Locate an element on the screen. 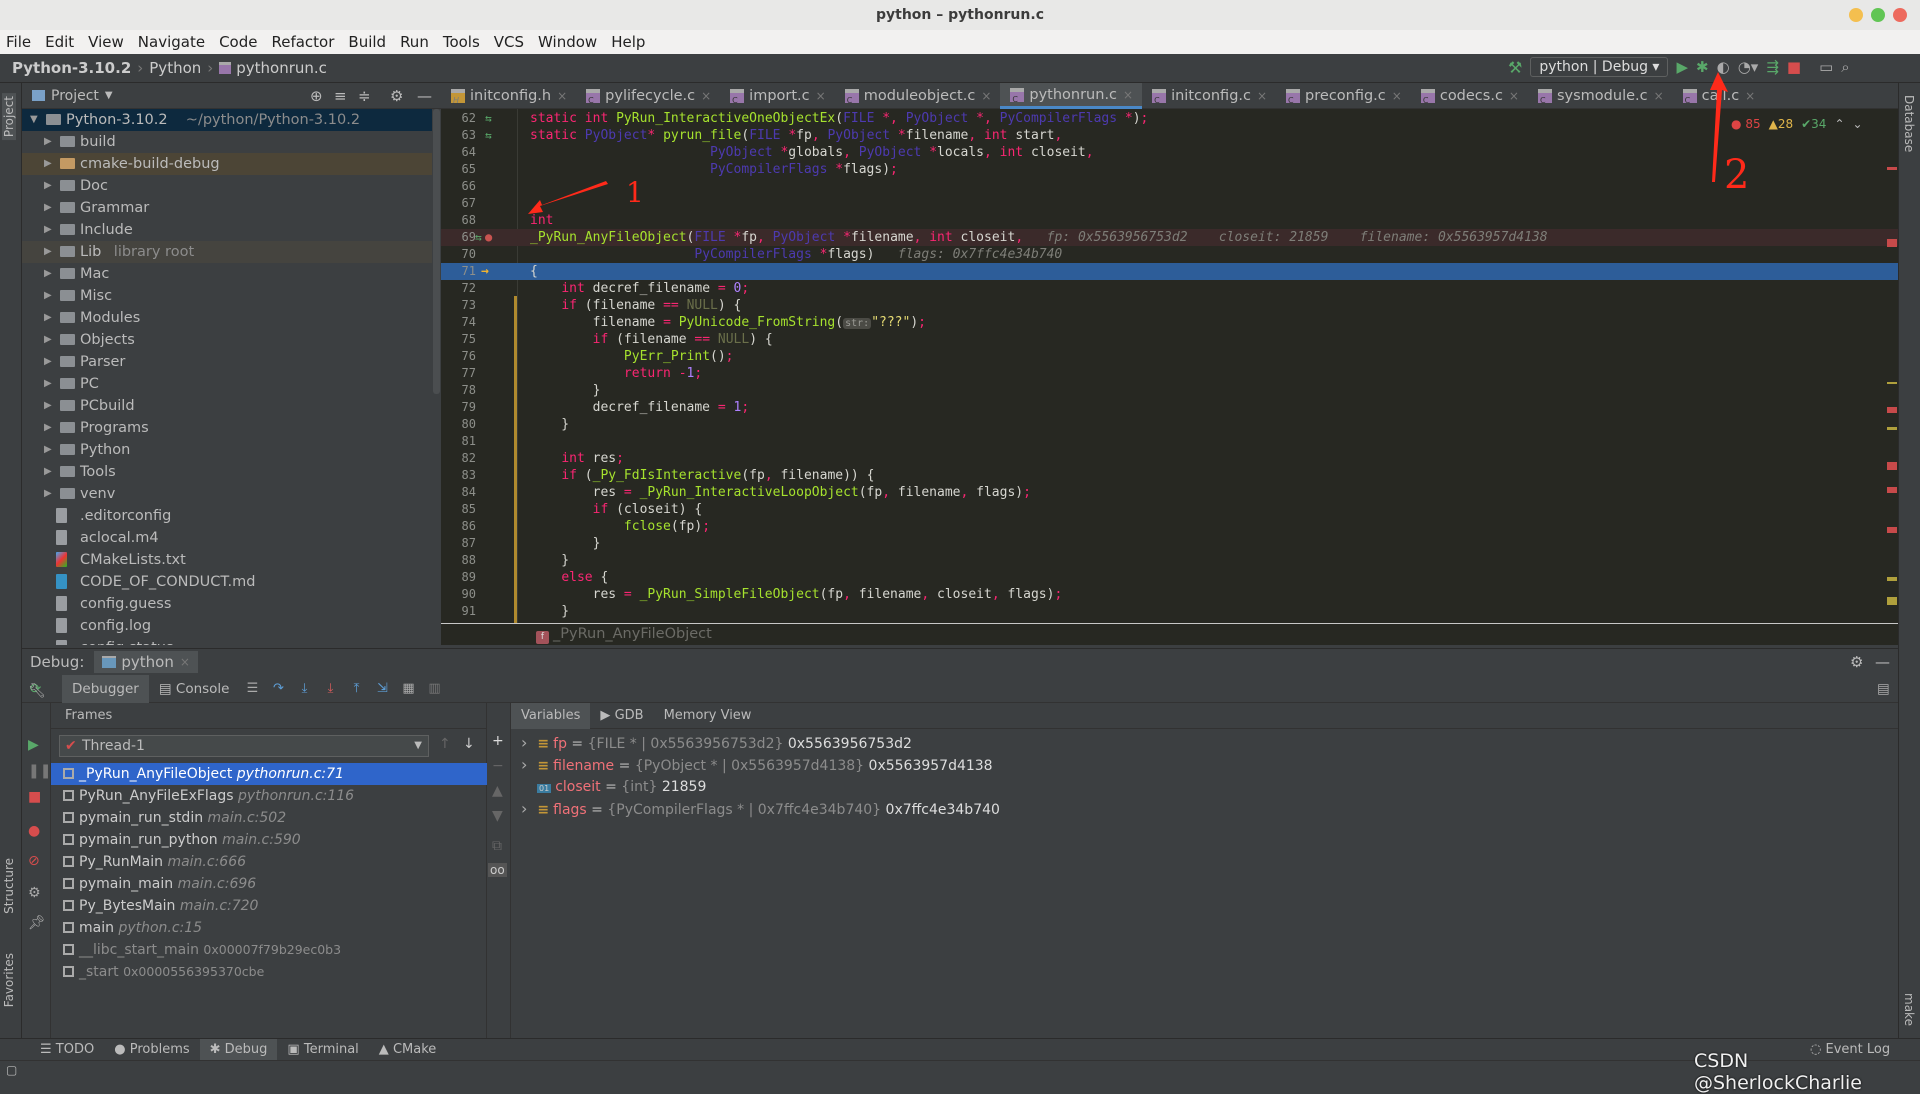 The image size is (1920, 1094). tree-item: ▼ Python-3.10.2 ~/python/Python-3.10.2 is located at coordinates (227, 120).